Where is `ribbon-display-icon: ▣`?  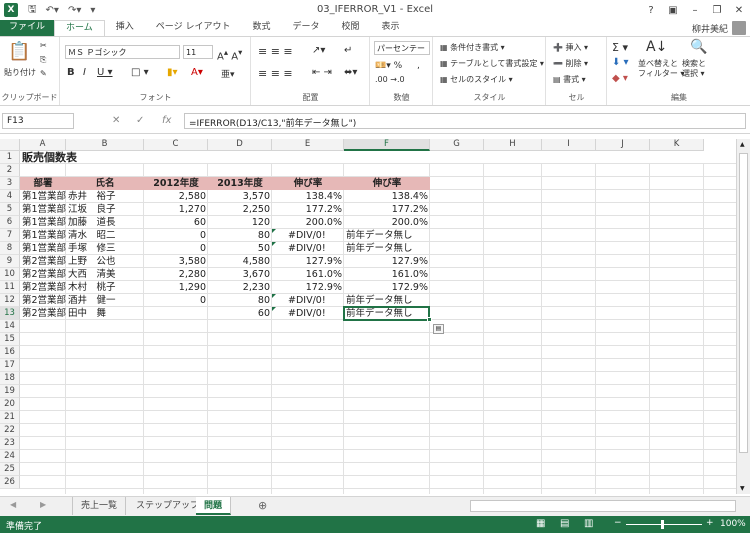
ribbon-display-icon: ▣ is located at coordinates (673, 10).